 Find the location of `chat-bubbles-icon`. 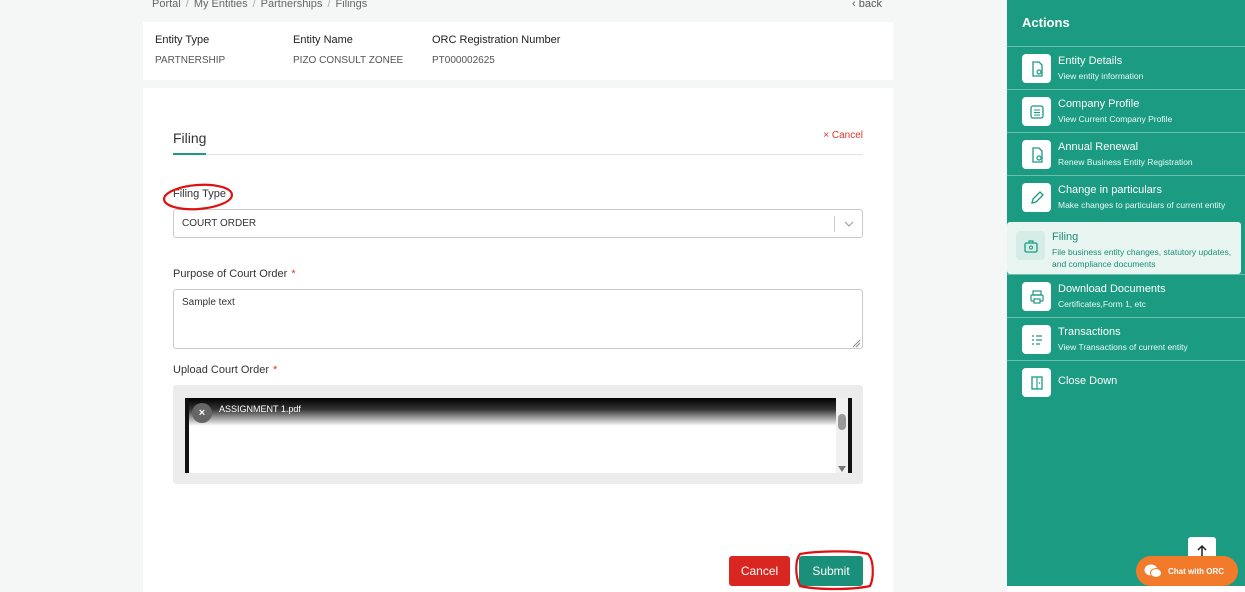

chat-bubbles-icon is located at coordinates (1153, 571).